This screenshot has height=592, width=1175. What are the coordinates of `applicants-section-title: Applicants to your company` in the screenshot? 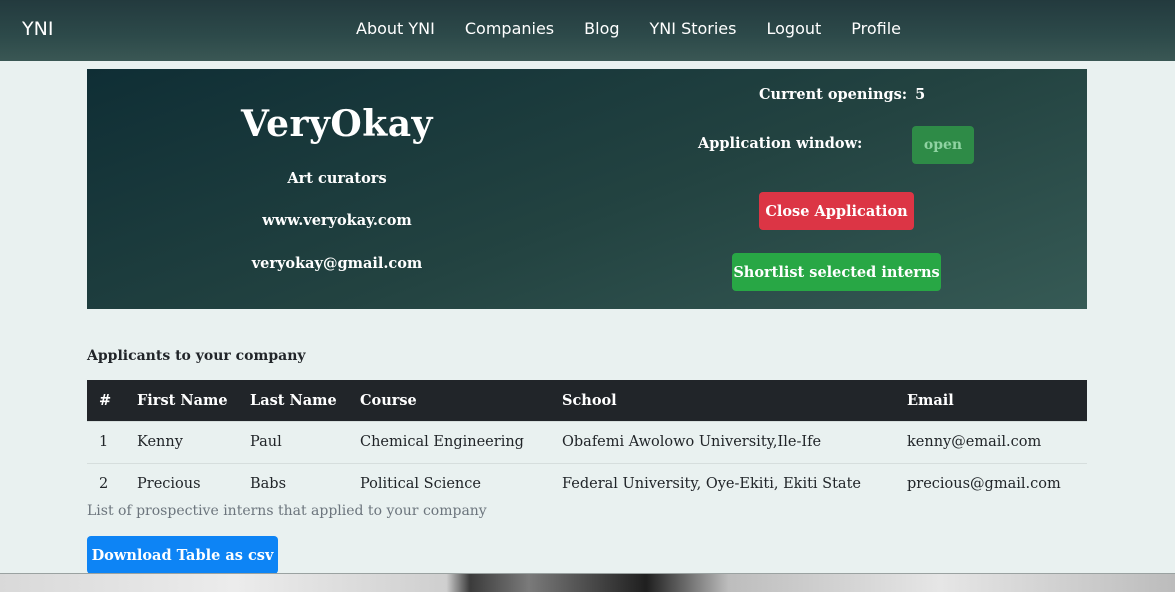 It's located at (196, 356).